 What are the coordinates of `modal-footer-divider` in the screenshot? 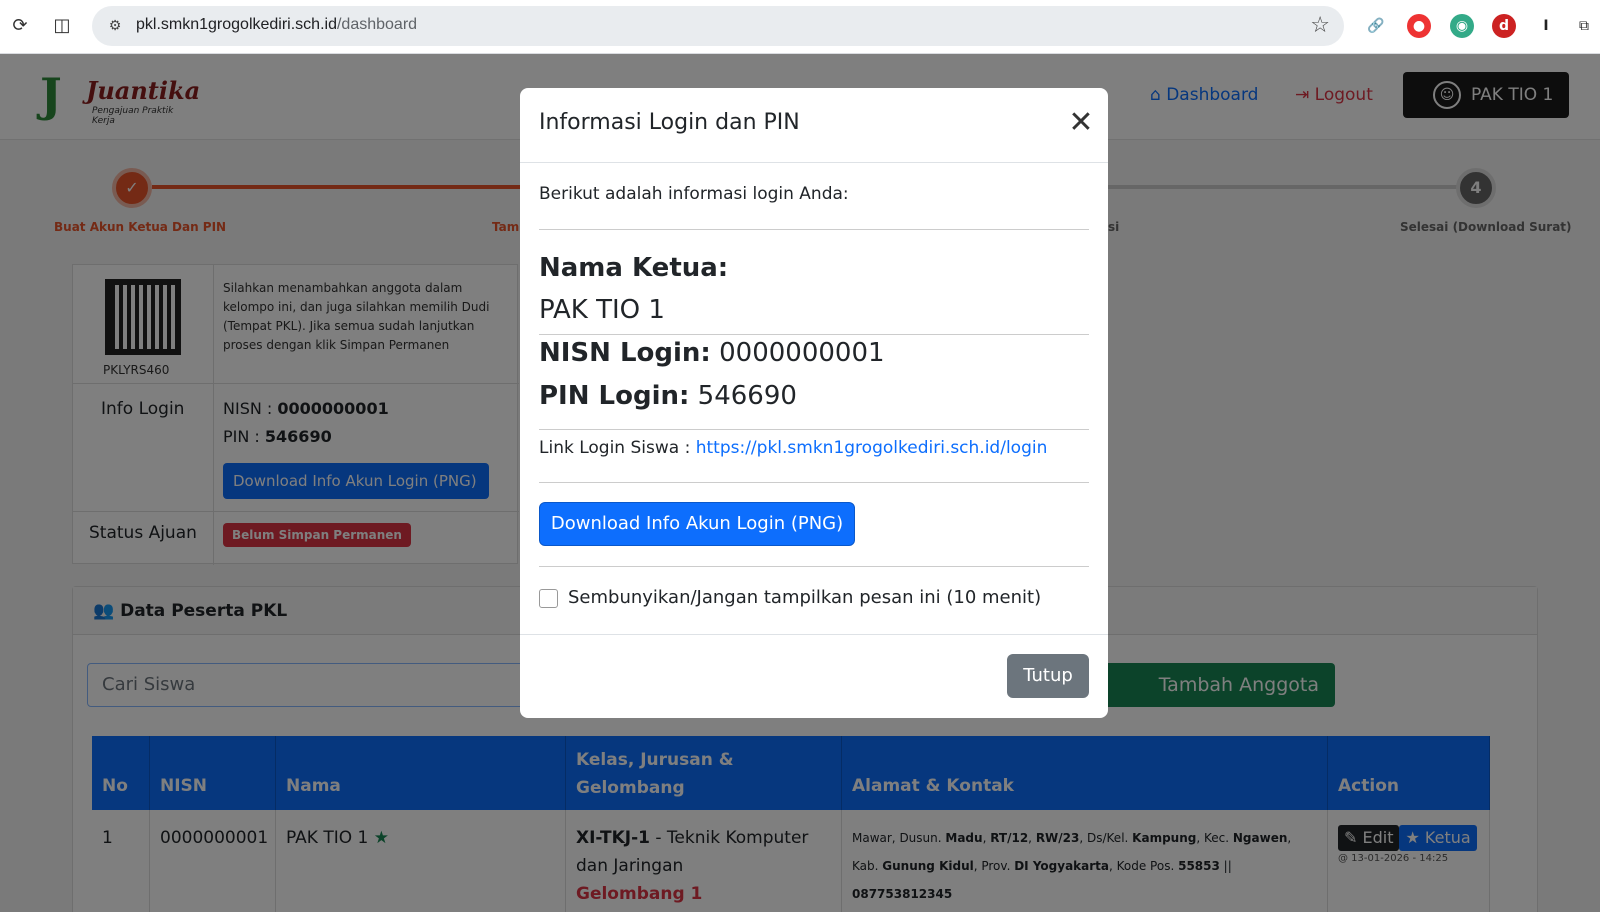 It's located at (814, 634).